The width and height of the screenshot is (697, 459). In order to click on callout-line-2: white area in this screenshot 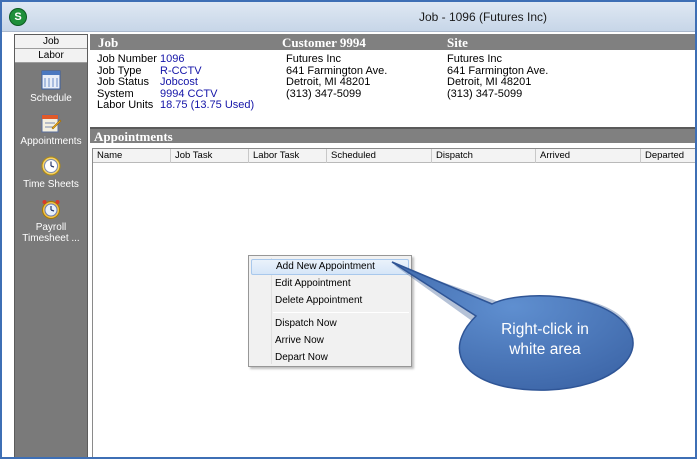, I will do `click(545, 349)`.